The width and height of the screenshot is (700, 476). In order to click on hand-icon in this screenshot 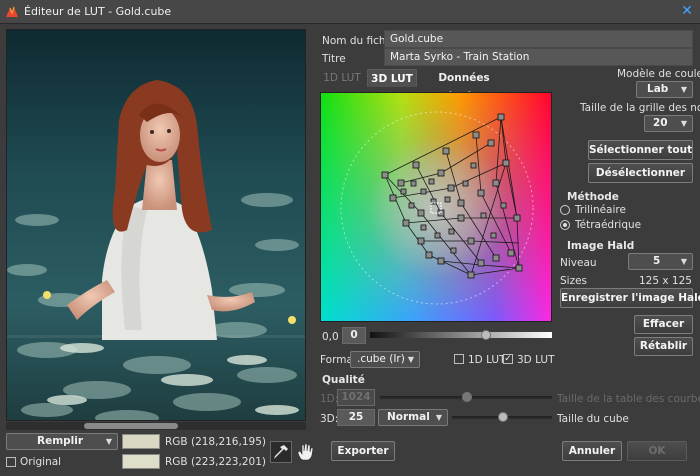, I will do `click(305, 452)`.